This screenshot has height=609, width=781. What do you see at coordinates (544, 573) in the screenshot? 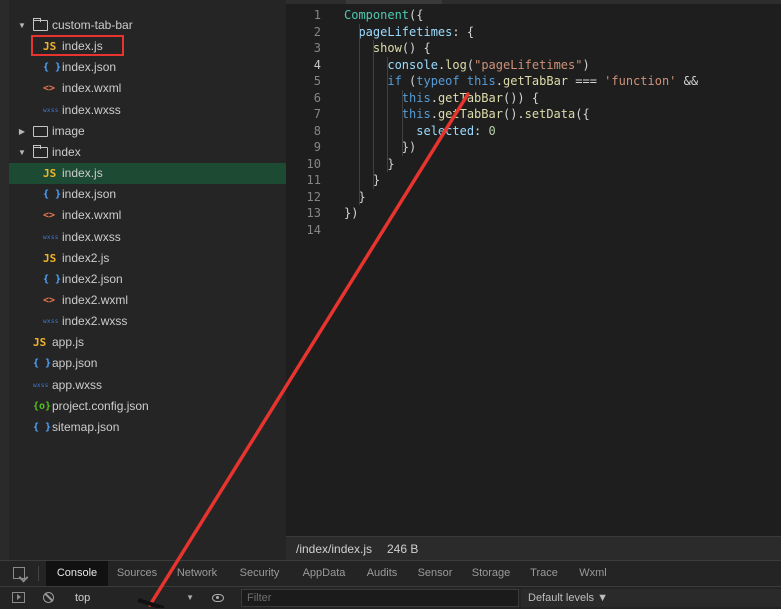
I see `devtools-tab-trace: Trace` at bounding box center [544, 573].